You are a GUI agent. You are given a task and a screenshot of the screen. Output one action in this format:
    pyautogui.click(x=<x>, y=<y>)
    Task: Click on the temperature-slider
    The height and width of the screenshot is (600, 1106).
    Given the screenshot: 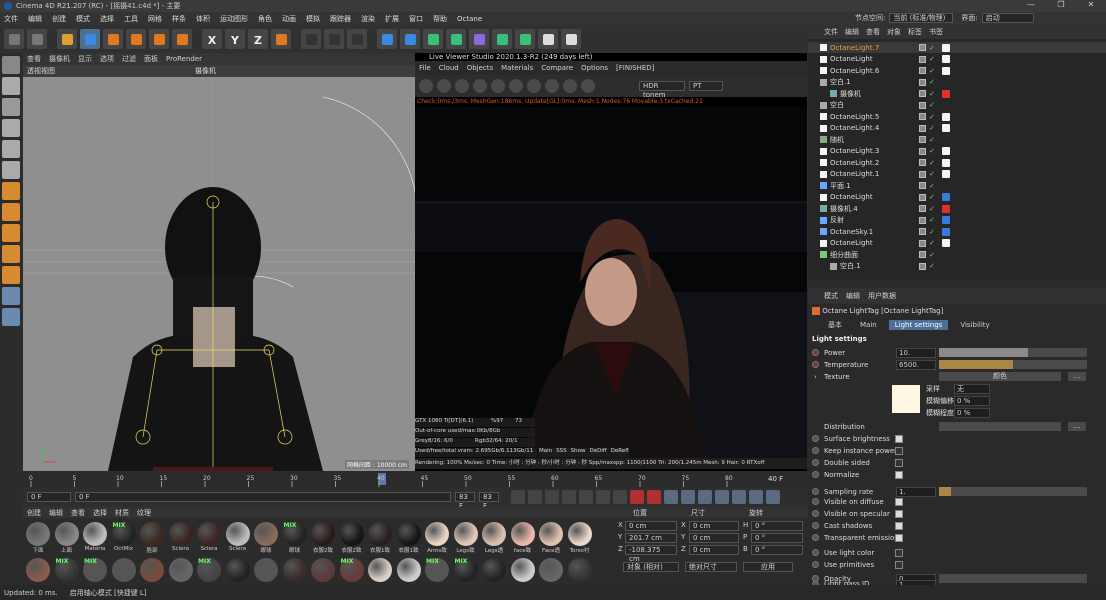 What is the action you would take?
    pyautogui.click(x=1013, y=364)
    